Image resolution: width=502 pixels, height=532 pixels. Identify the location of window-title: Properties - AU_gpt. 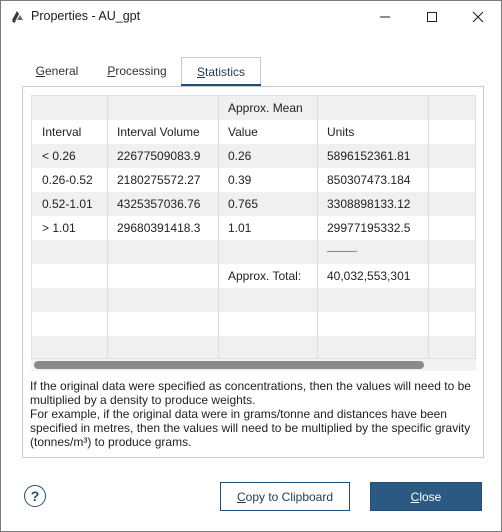
(86, 16).